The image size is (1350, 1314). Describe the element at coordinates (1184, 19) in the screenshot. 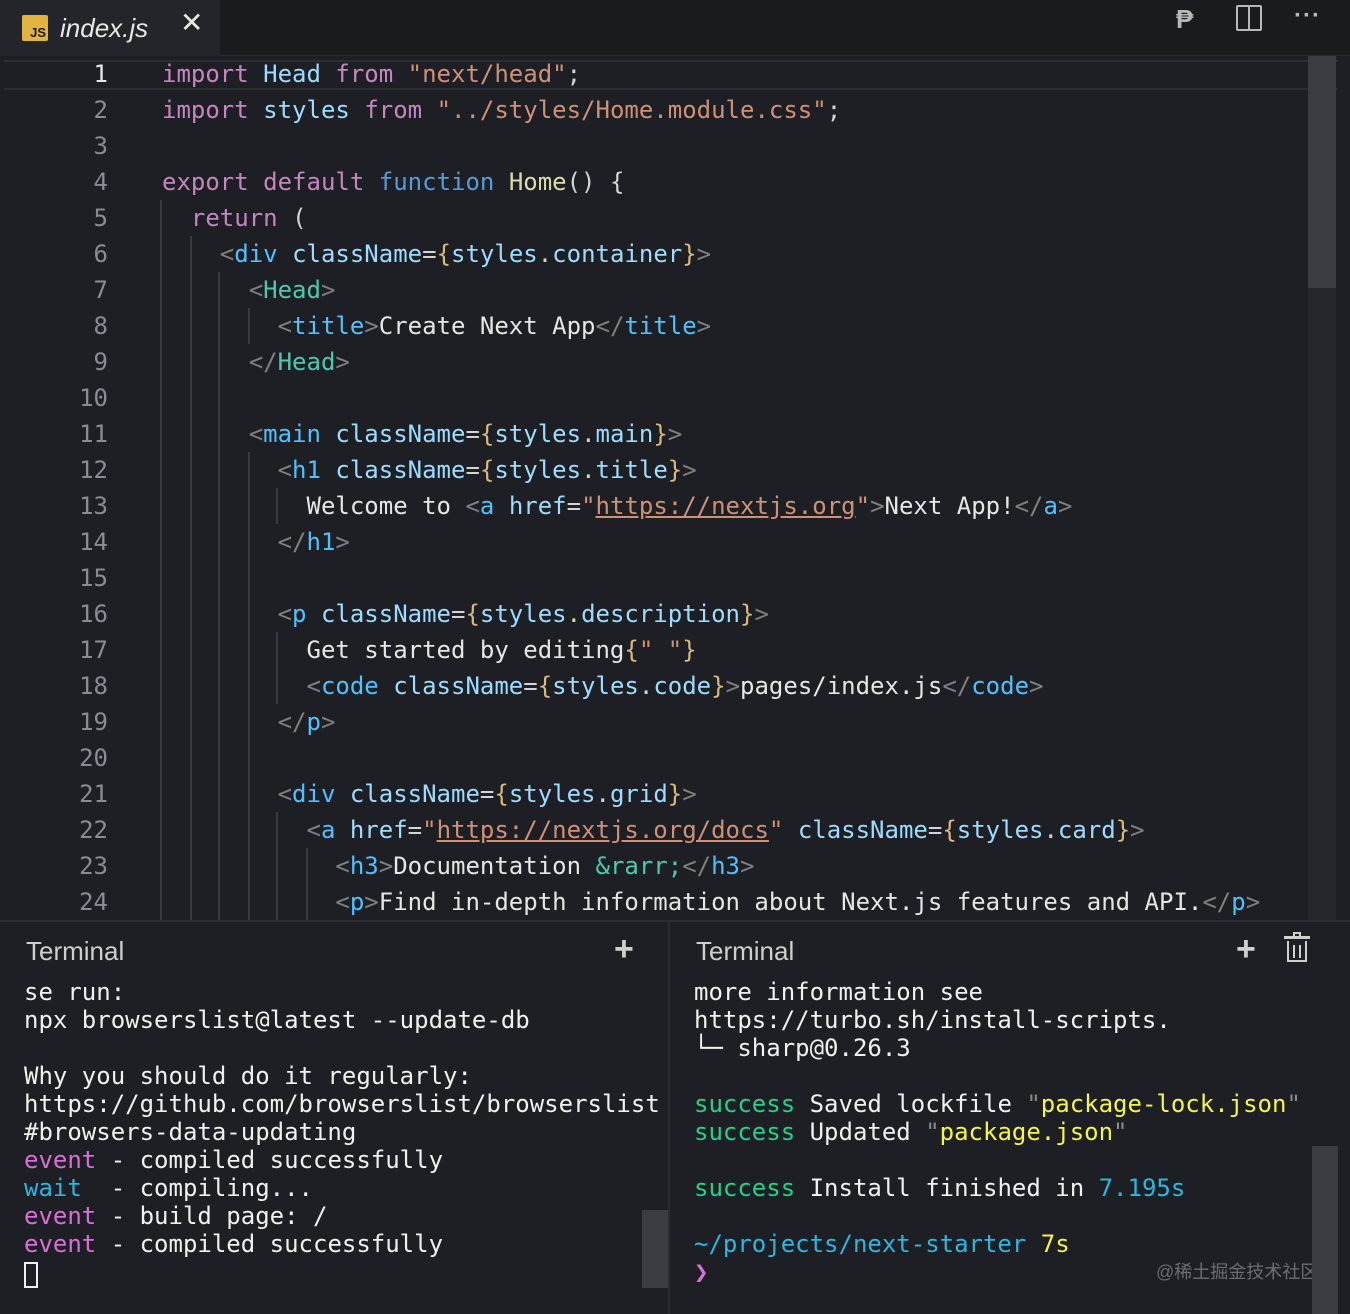

I see `preview-icon: ₱` at that location.